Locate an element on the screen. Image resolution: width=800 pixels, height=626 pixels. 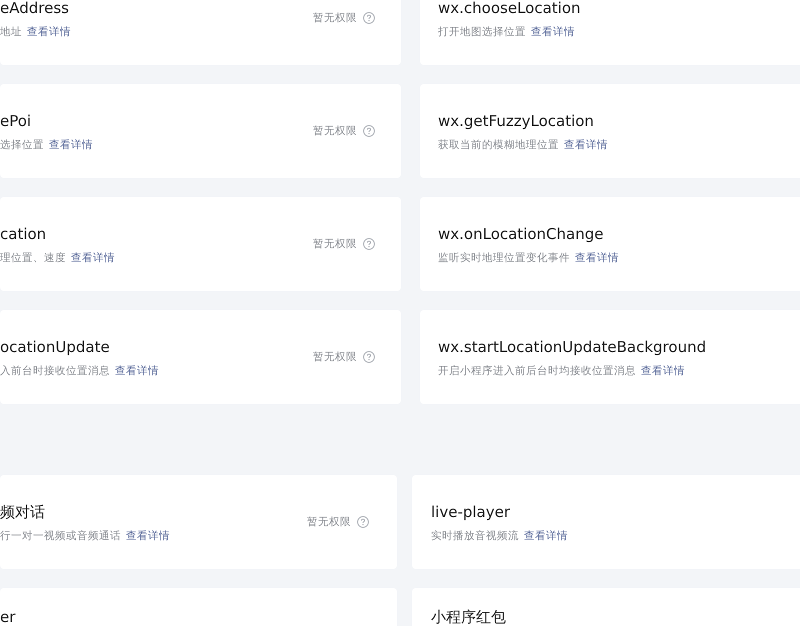
api-name: 小程序红包 is located at coordinates (468, 616).